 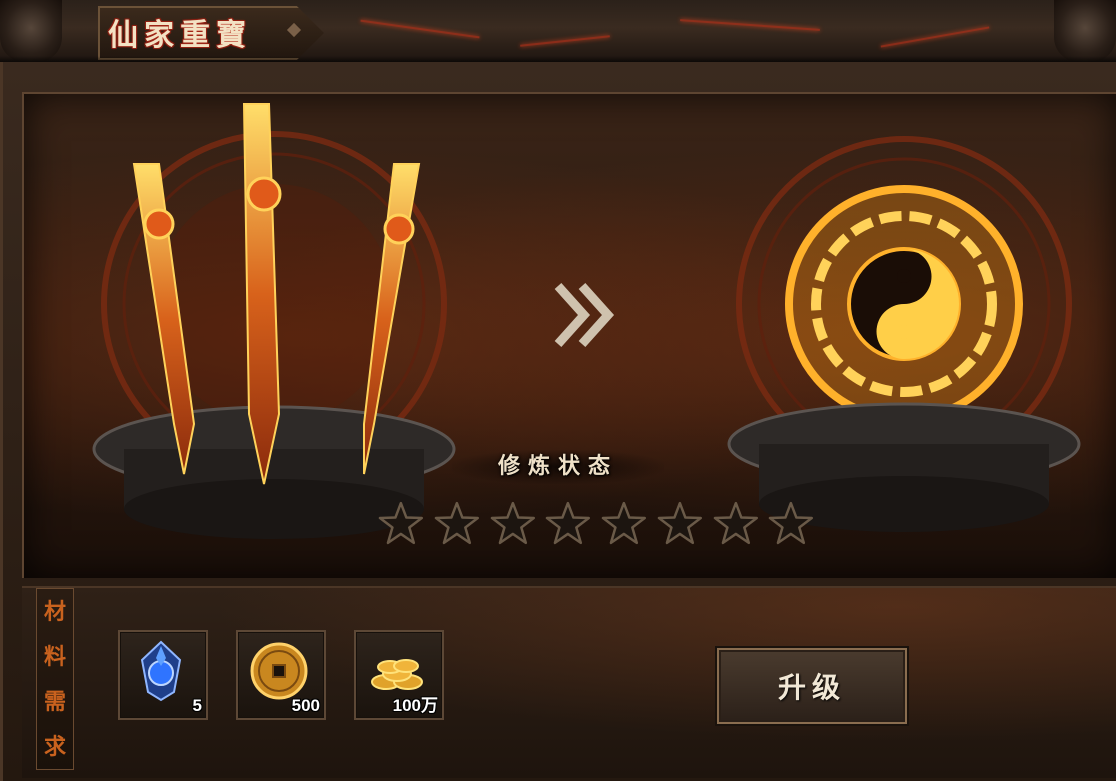 I want to click on material-slot-crystal: 5, so click(x=163, y=675).